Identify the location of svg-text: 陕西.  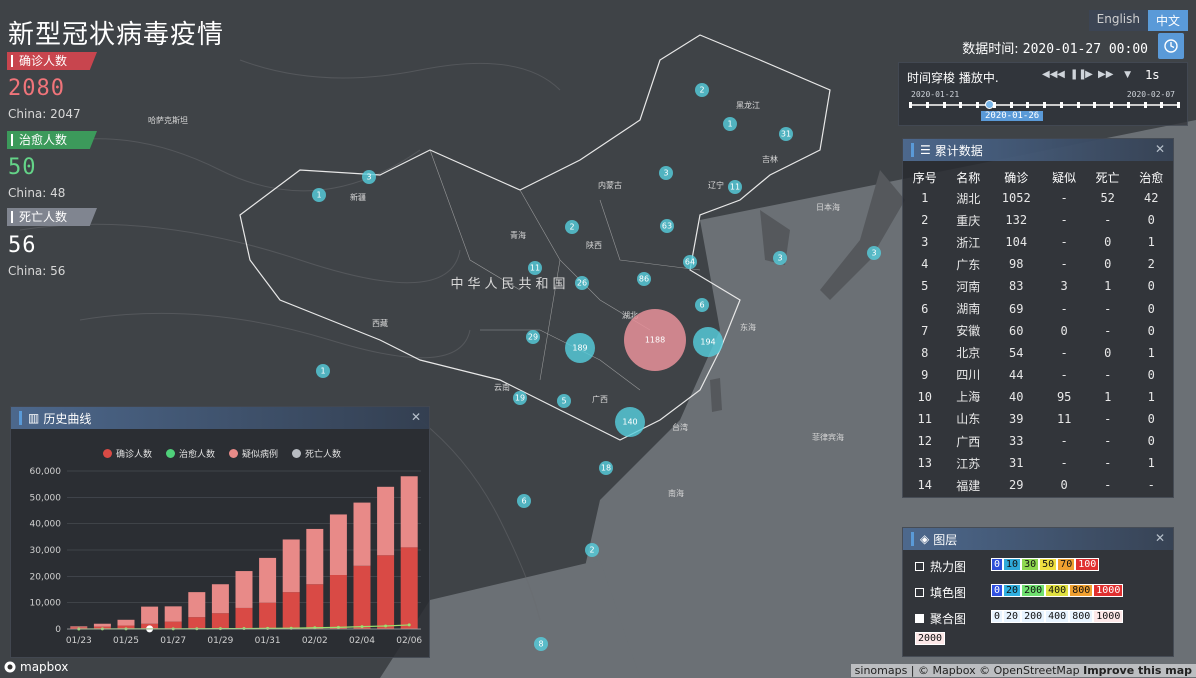
(594, 245).